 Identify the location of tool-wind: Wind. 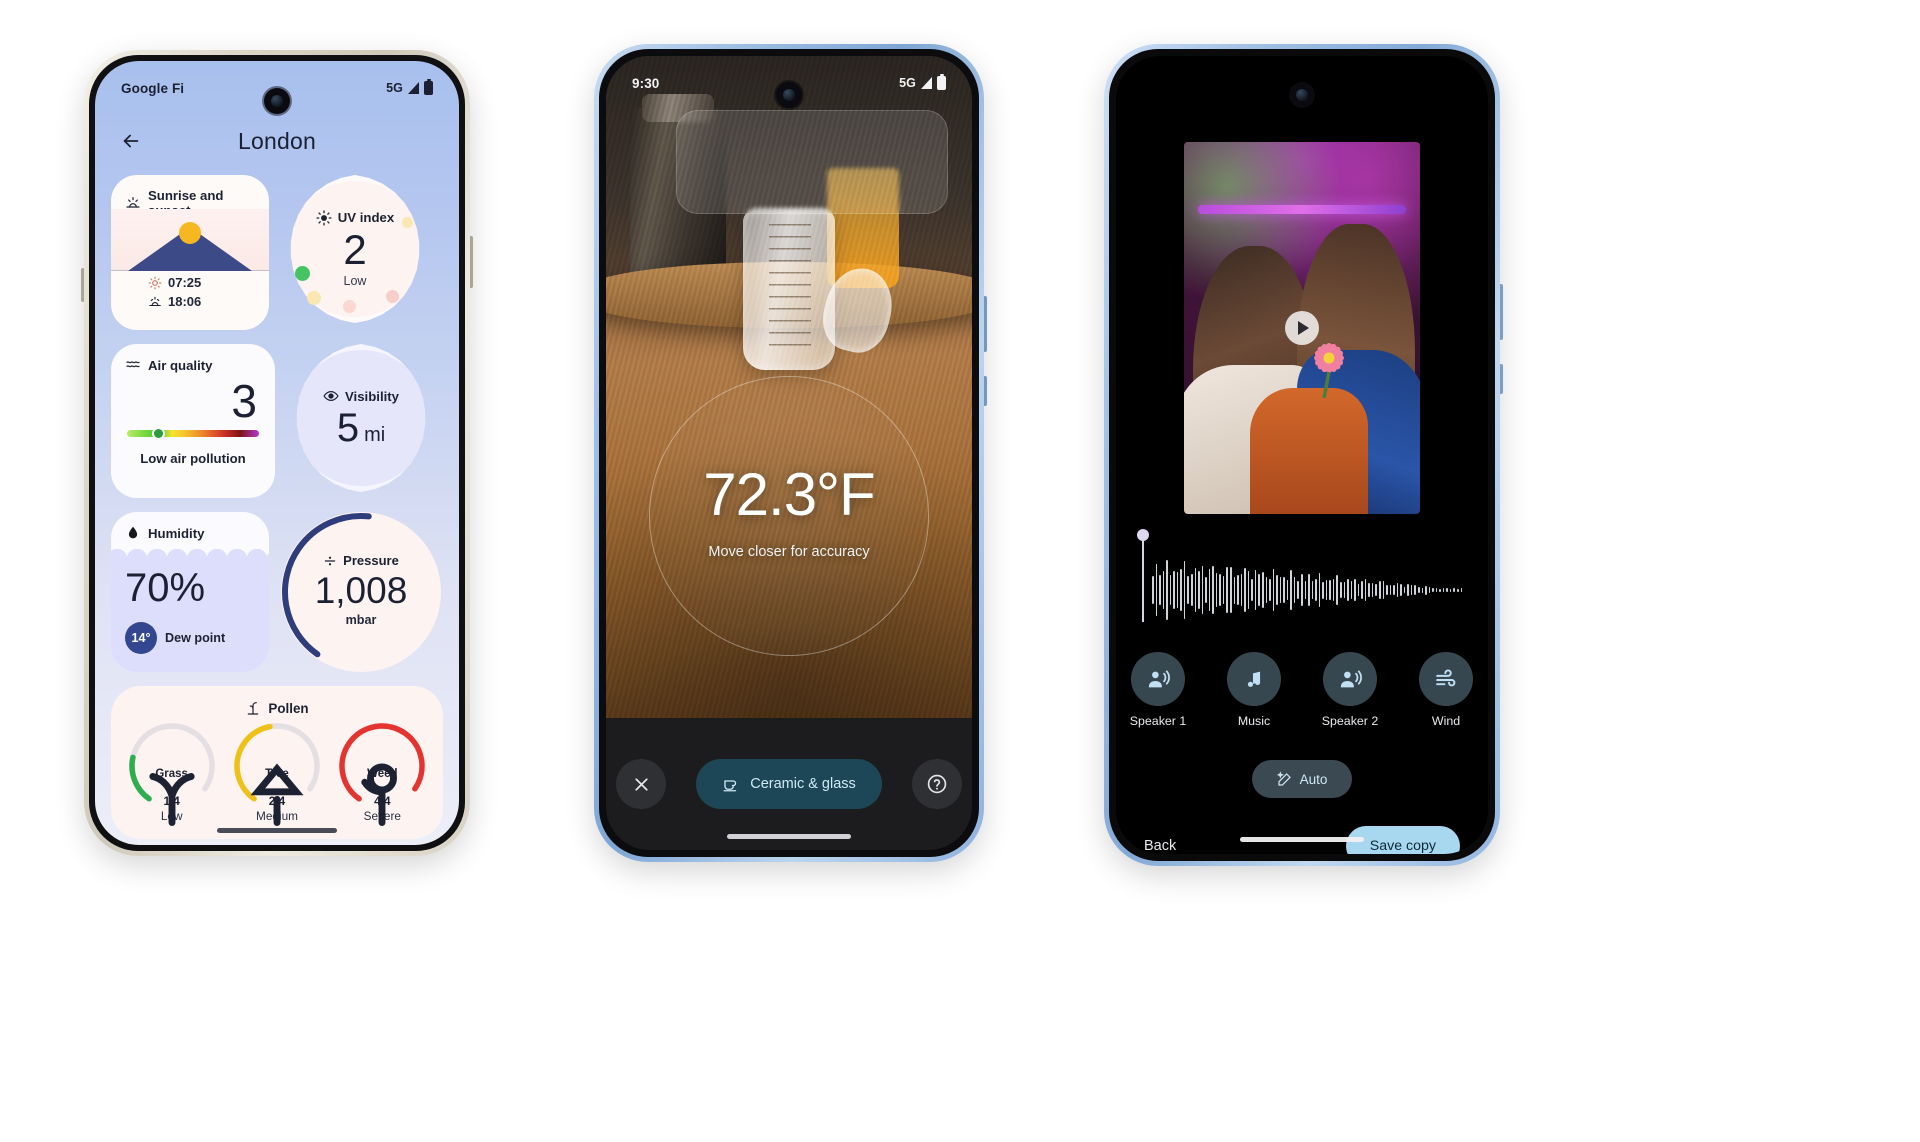
(1446, 690).